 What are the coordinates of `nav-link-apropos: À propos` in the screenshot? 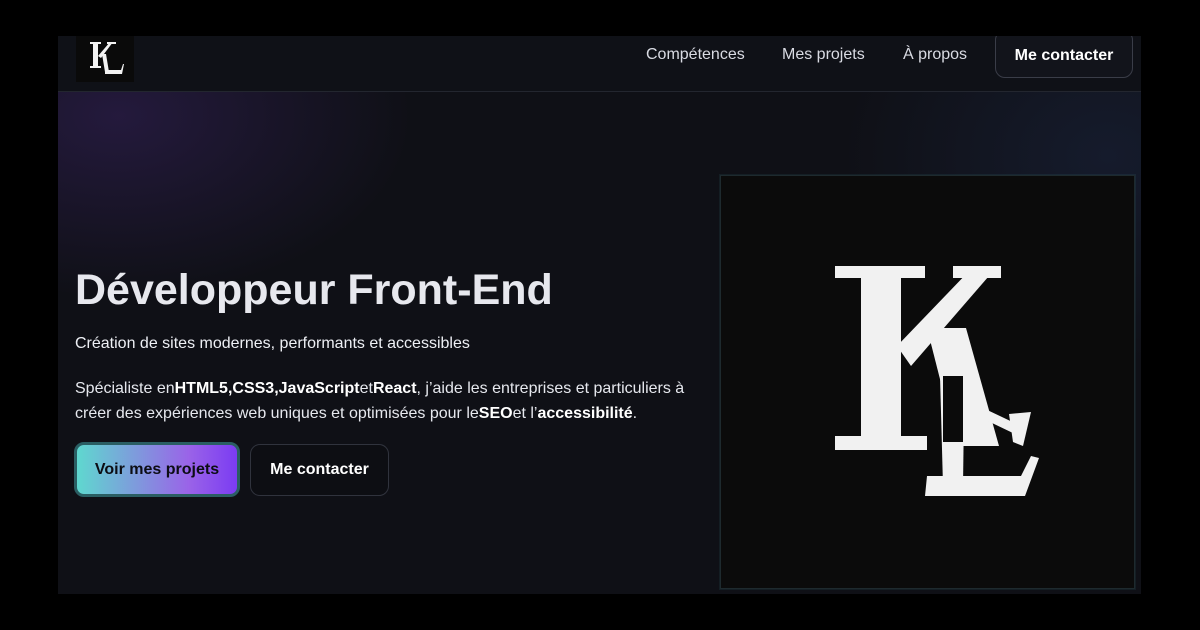 It's located at (935, 55).